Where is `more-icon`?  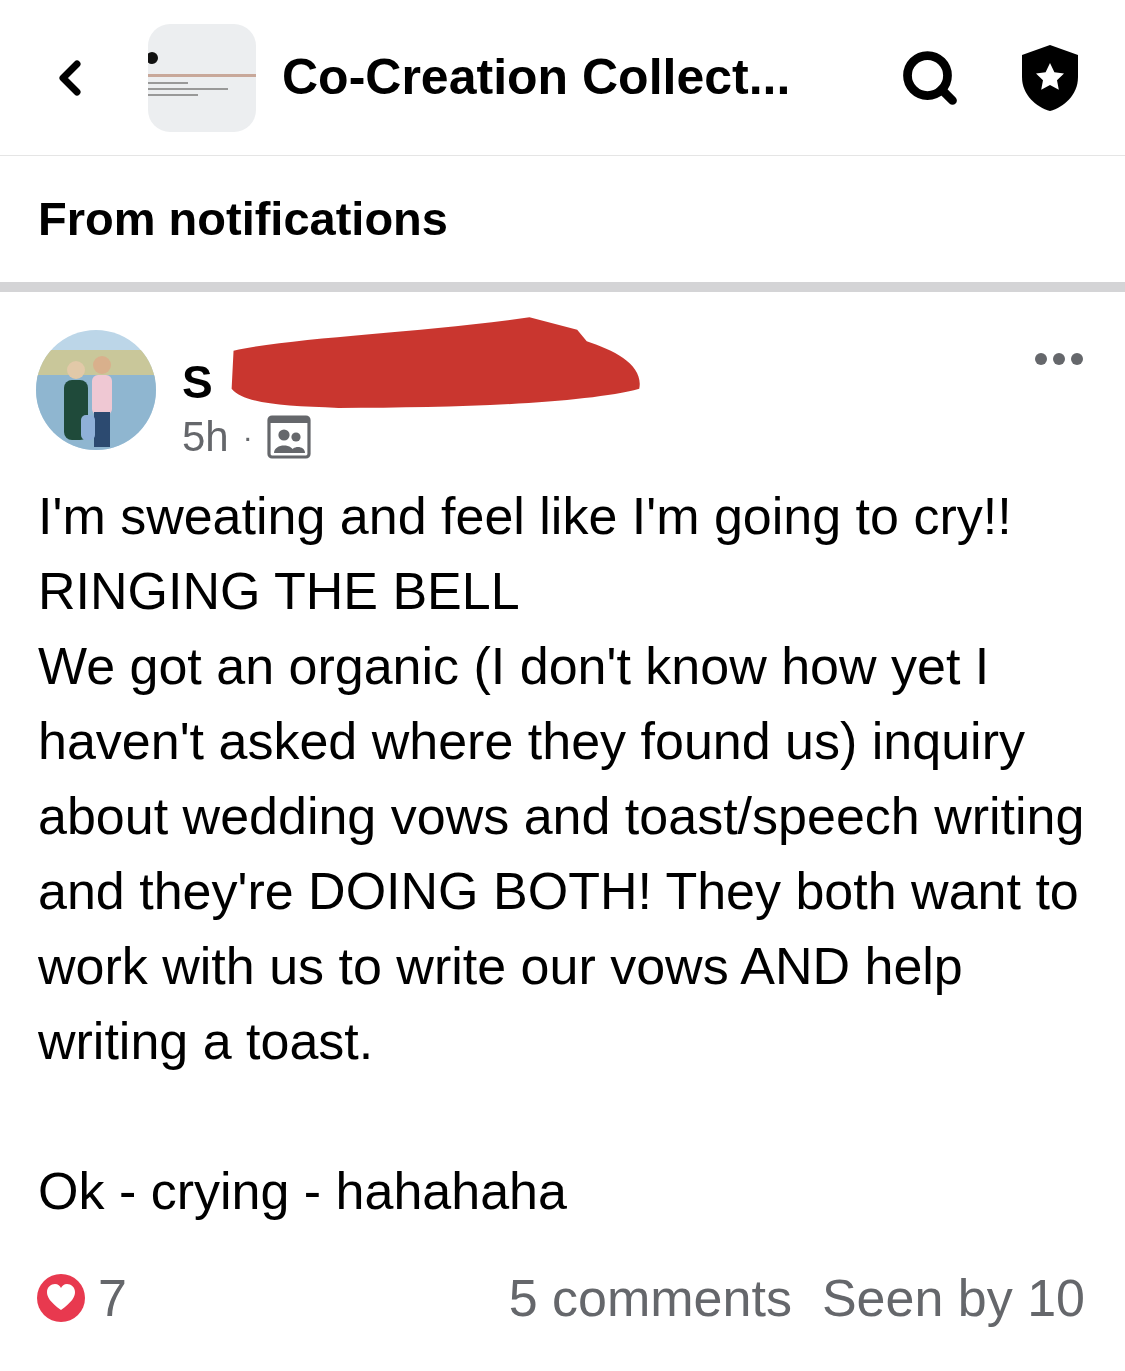
more-icon is located at coordinates (1059, 359).